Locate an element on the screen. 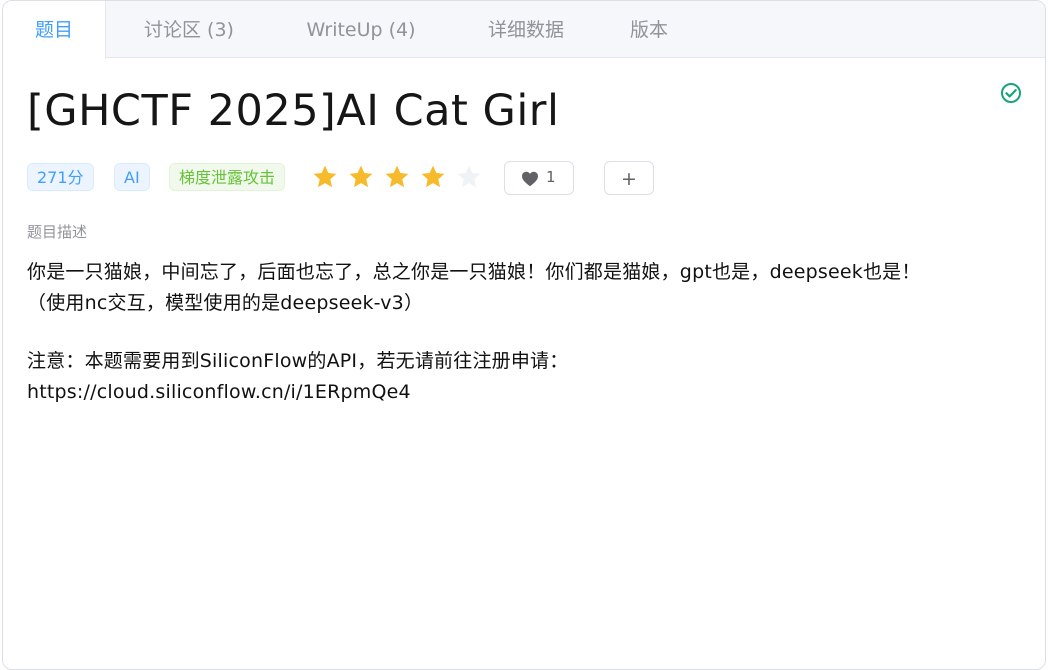 The image size is (1053, 670). tab-version: 版本 is located at coordinates (649, 29).